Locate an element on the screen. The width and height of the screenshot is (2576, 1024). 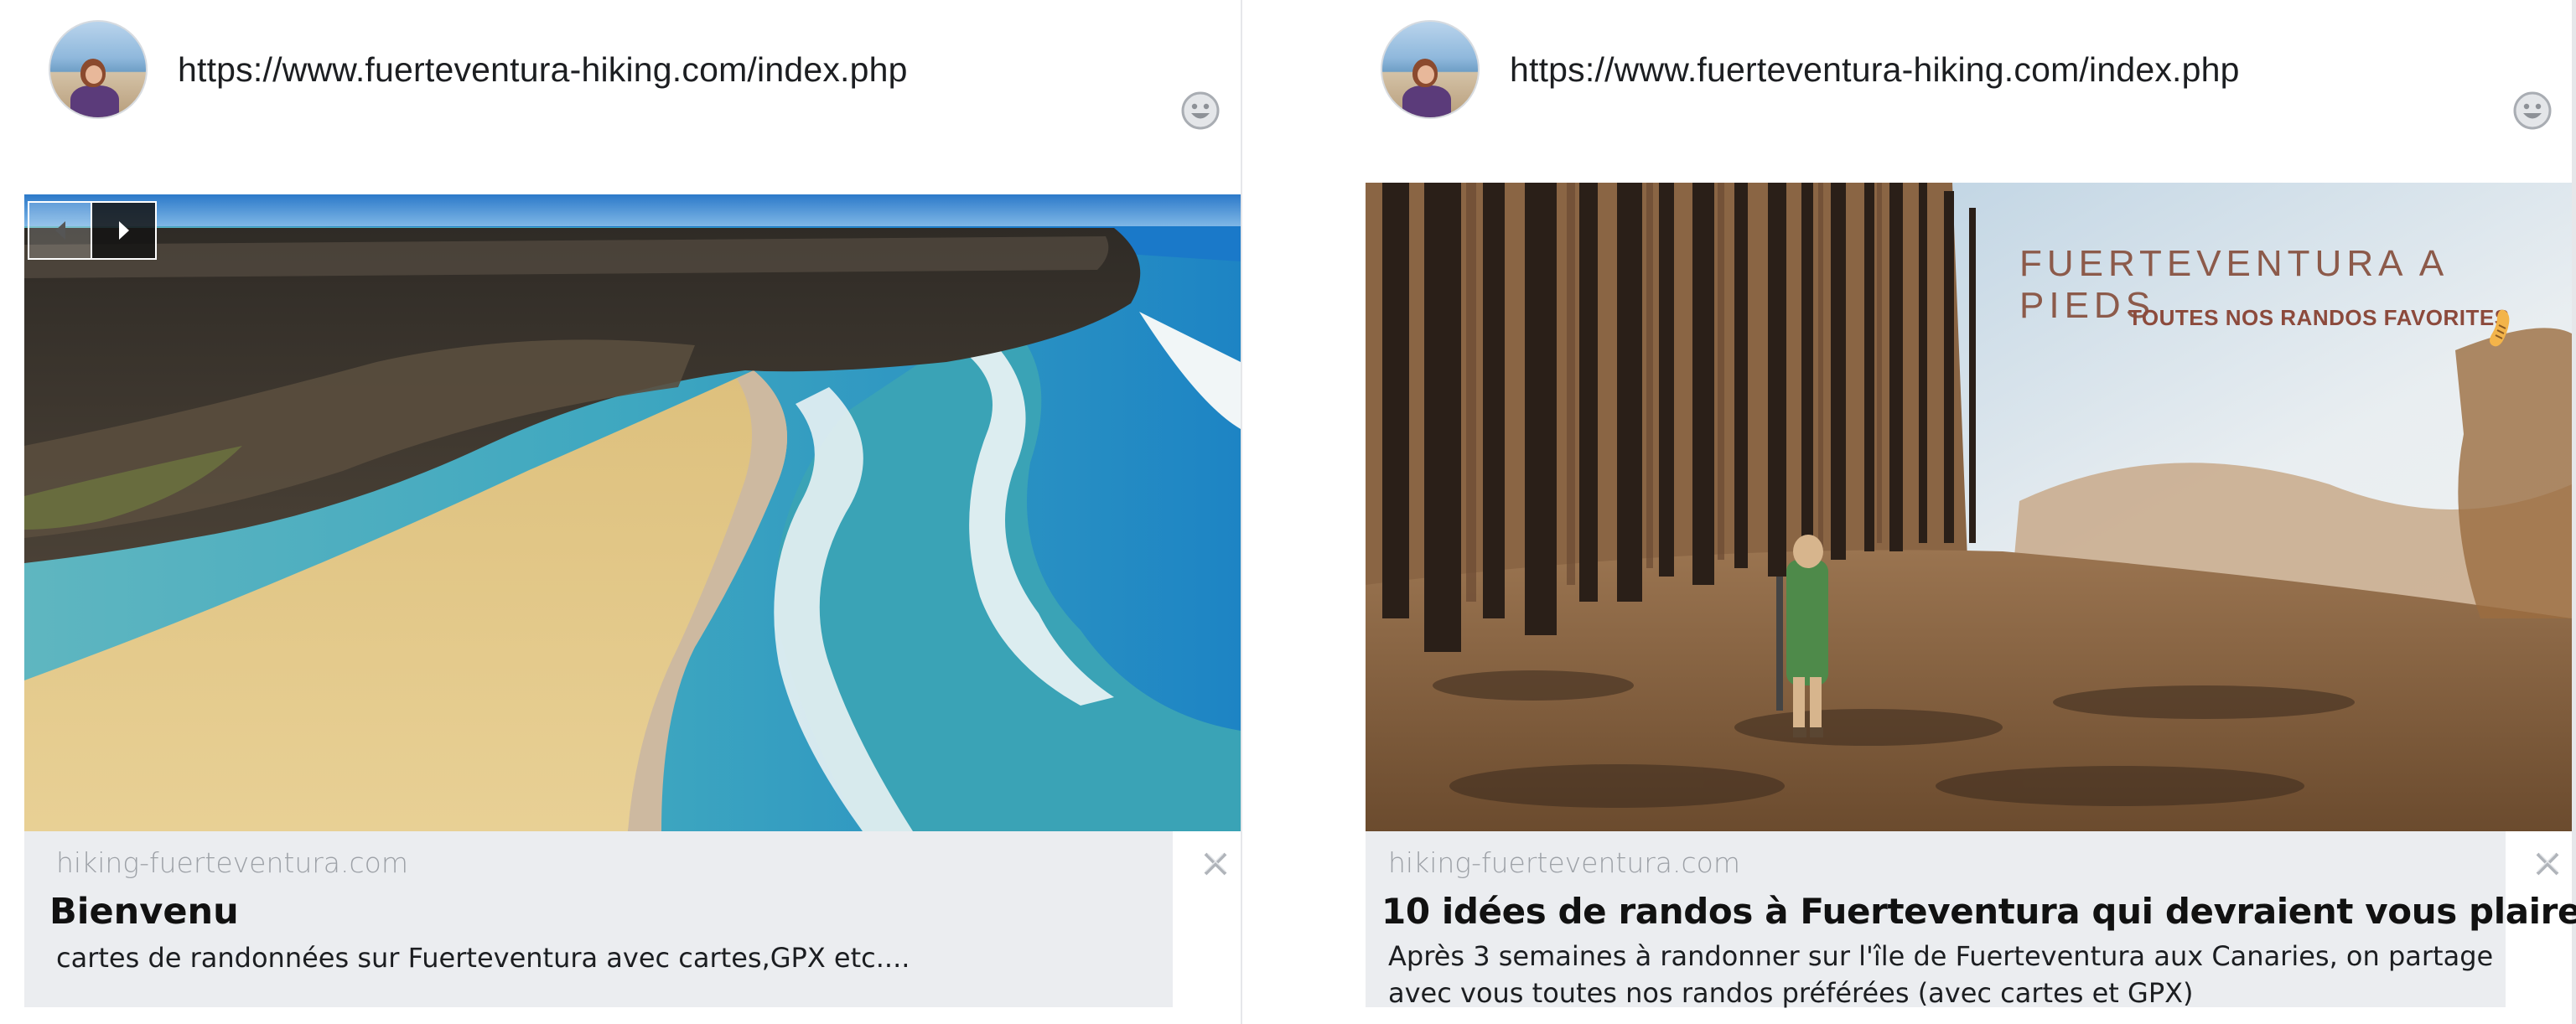
right-edge-divider is located at coordinates (2574, 512).